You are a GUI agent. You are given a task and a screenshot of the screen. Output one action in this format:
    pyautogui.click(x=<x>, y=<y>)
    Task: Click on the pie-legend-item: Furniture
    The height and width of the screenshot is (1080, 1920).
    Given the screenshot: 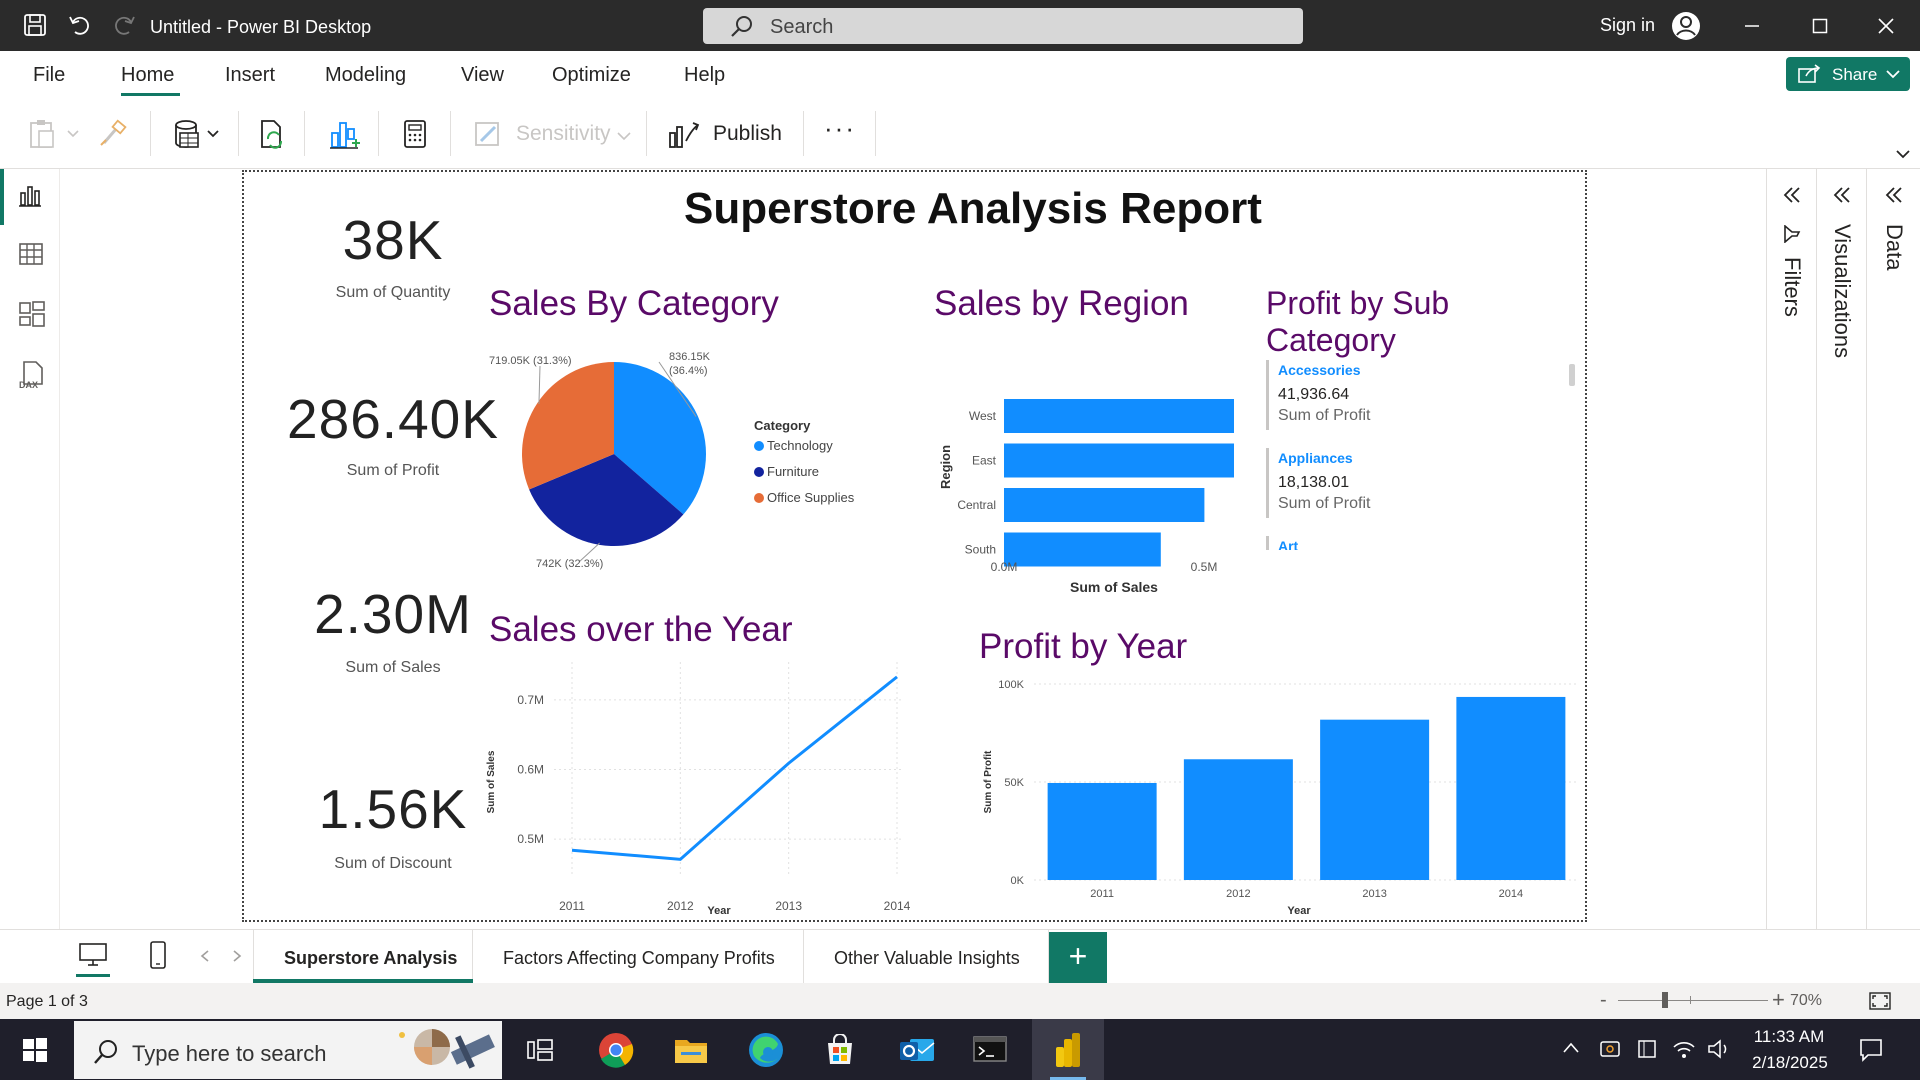 What is the action you would take?
    pyautogui.click(x=793, y=471)
    